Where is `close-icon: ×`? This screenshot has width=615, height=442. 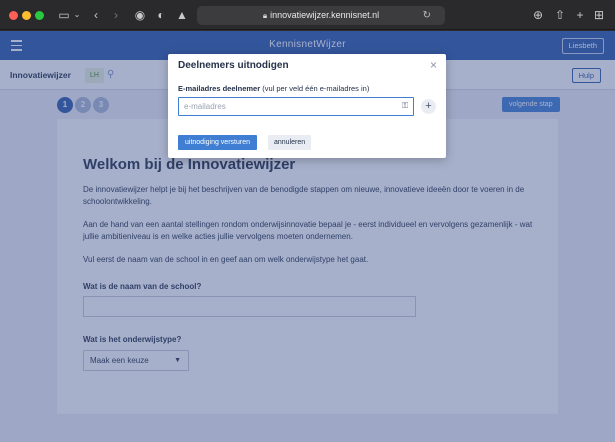
close-icon: × is located at coordinates (433, 65).